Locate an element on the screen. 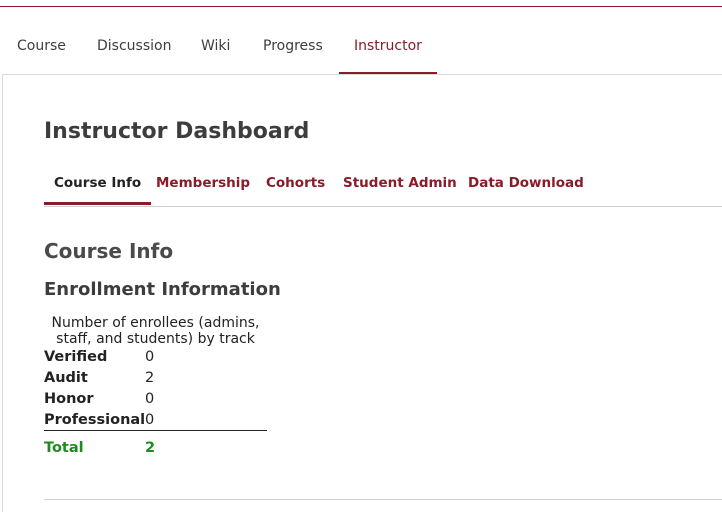  table-row-verified: Verified 0 is located at coordinates (155, 357).